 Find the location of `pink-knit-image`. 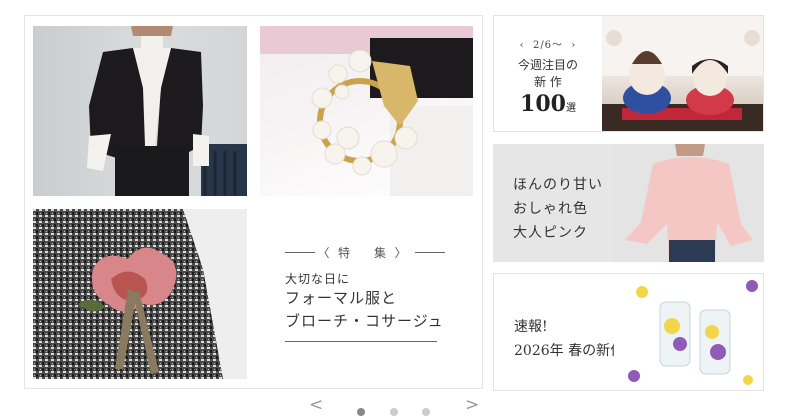

pink-knit-image is located at coordinates (688, 203).